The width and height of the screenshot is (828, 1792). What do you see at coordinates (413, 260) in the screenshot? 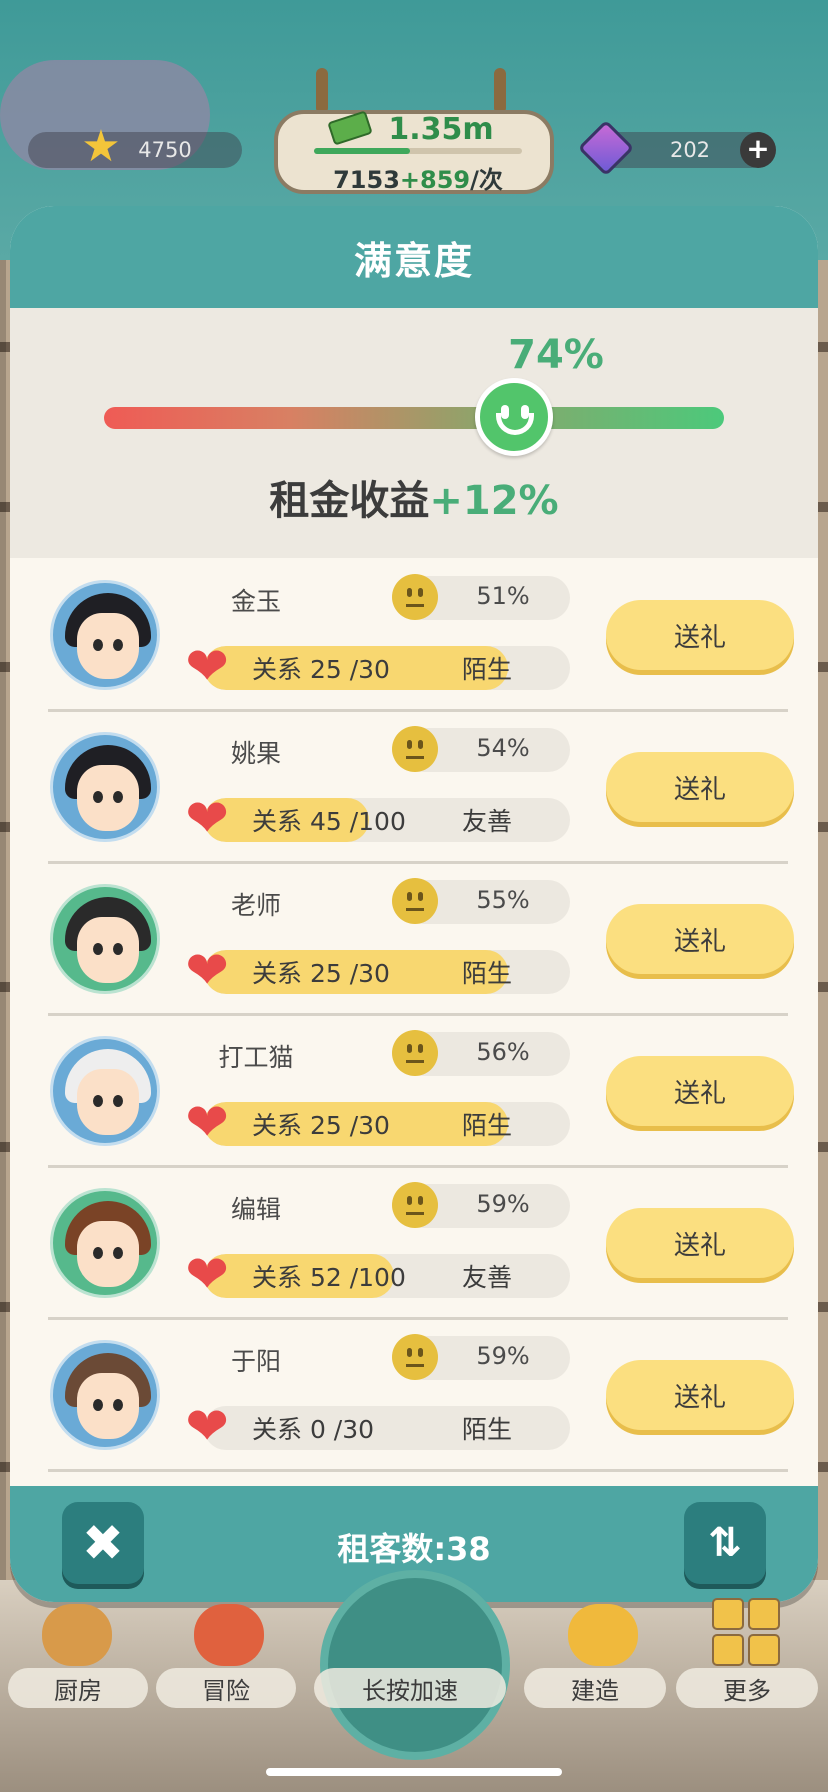
I see `dialog-title: 满意度` at bounding box center [413, 260].